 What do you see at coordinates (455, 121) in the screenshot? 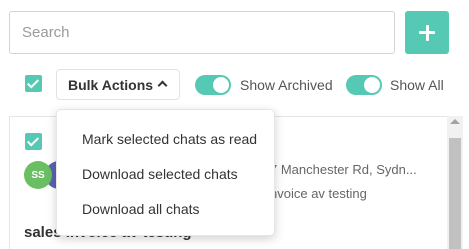
I see `scroll-up-arrow-icon` at bounding box center [455, 121].